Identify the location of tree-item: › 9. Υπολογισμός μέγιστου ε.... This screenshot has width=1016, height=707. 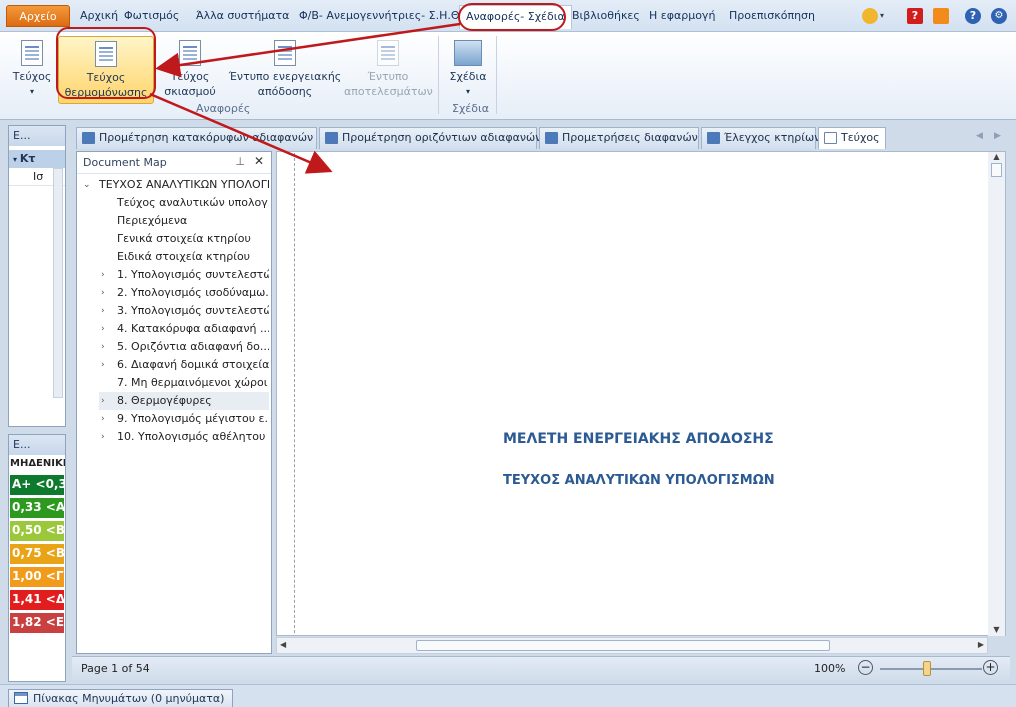
(184, 419).